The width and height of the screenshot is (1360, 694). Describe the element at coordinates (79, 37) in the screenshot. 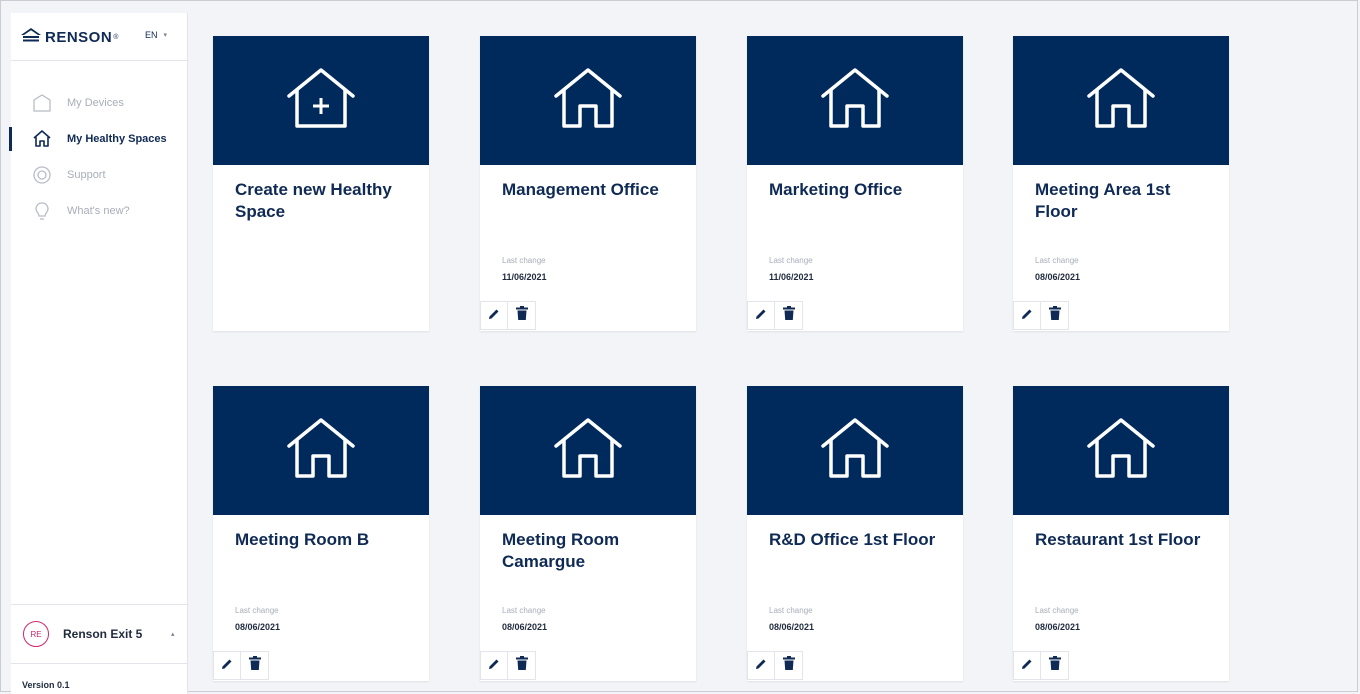

I see `brand-name: RENSON` at that location.